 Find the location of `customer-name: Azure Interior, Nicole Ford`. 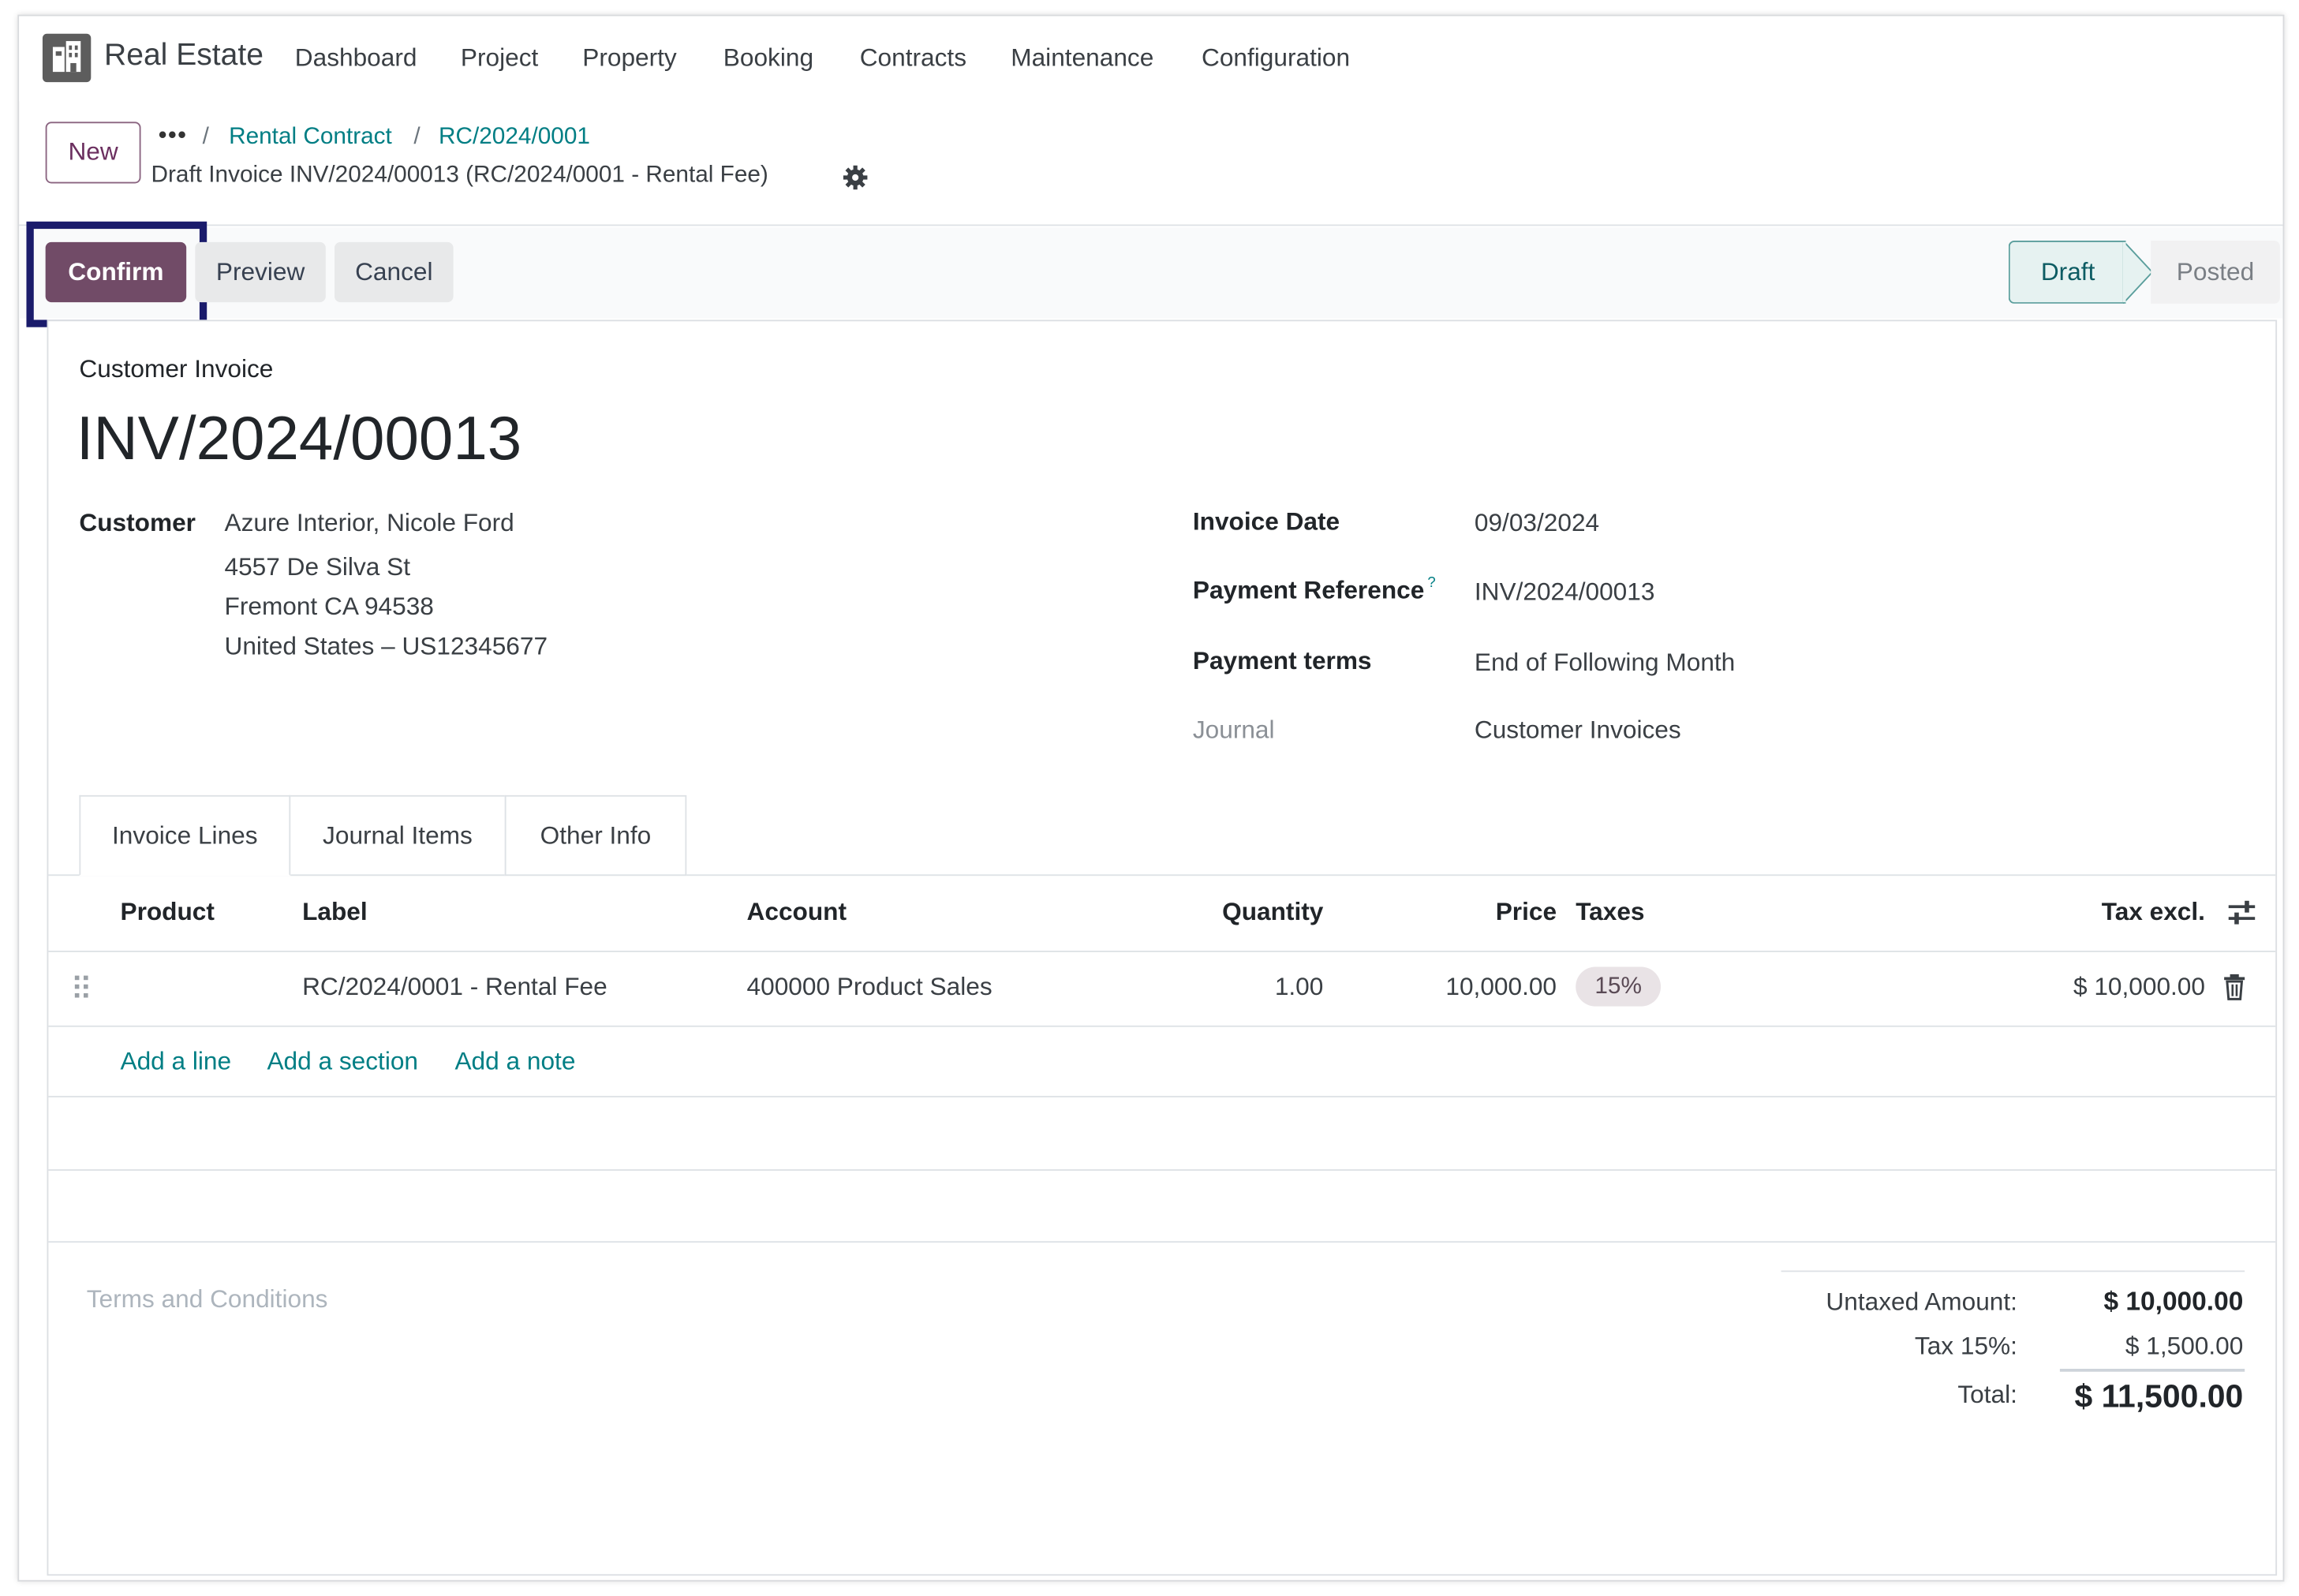

customer-name: Azure Interior, Nicole Ford is located at coordinates (369, 523).